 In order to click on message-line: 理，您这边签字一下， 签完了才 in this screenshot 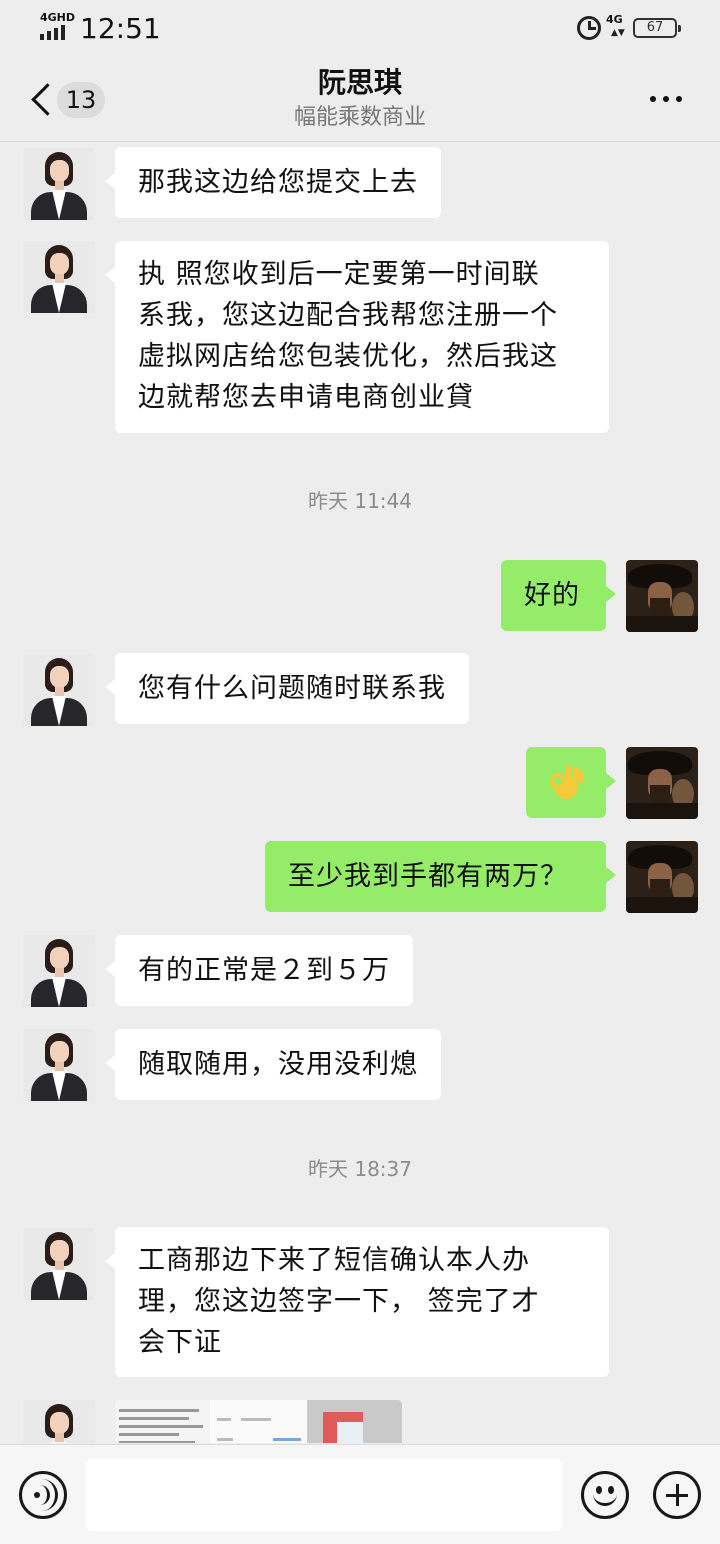, I will do `click(339, 1301)`.